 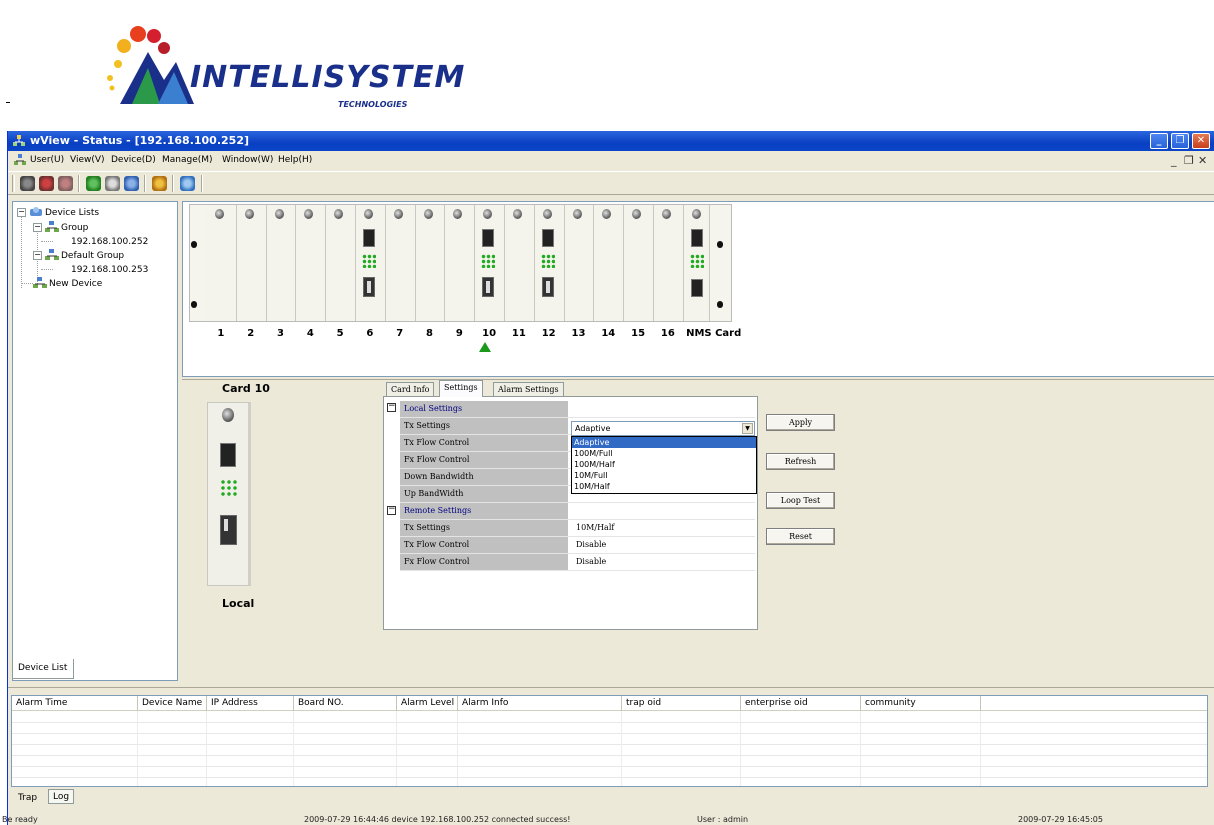 I want to click on option-10m-half: 10M/Half, so click(x=664, y=486).